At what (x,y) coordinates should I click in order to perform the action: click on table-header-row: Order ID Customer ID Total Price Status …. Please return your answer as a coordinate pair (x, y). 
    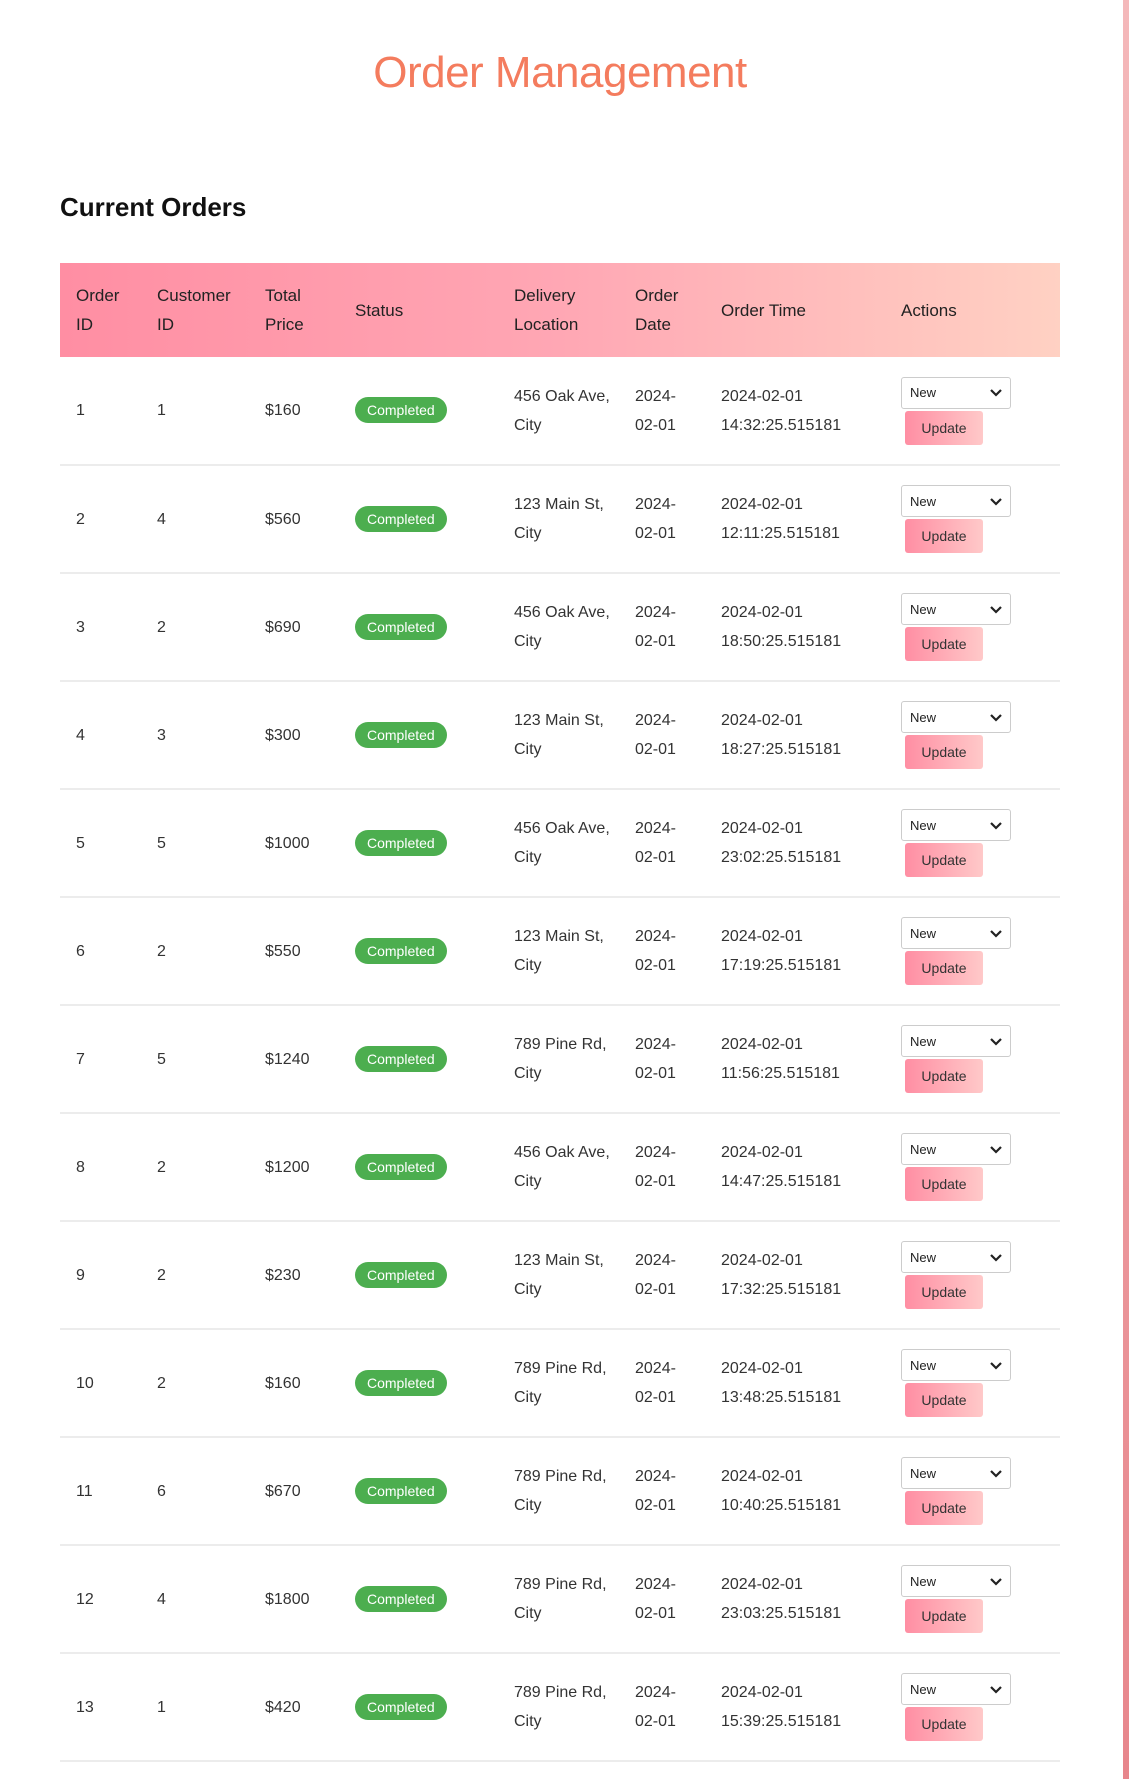
    Looking at the image, I should click on (560, 310).